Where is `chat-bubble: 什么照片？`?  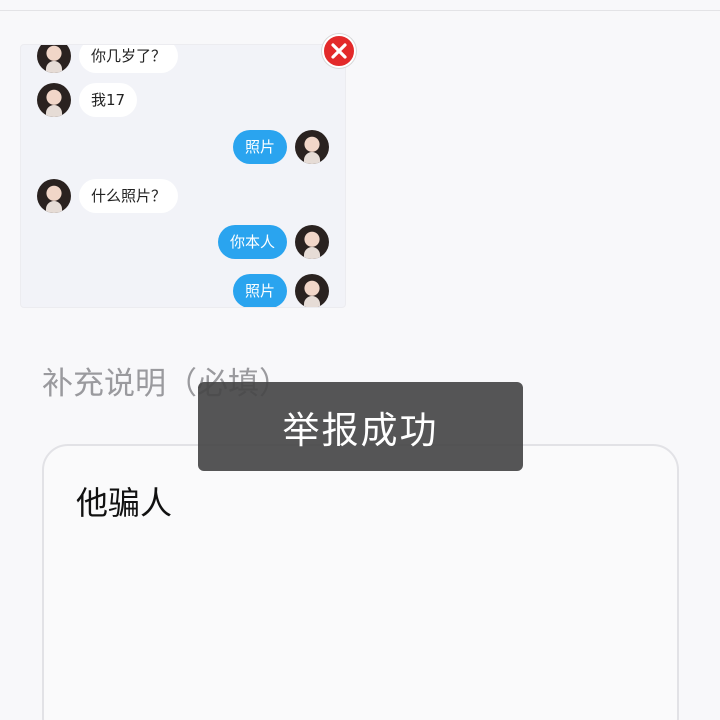 chat-bubble: 什么照片？ is located at coordinates (129, 196).